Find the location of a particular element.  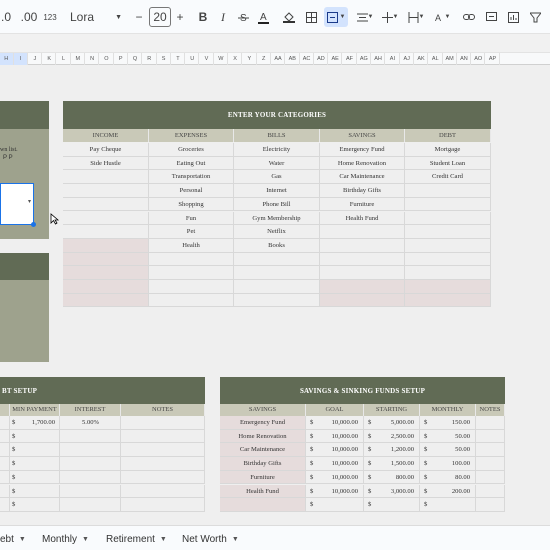

column-header-l: L is located at coordinates (64, 59).